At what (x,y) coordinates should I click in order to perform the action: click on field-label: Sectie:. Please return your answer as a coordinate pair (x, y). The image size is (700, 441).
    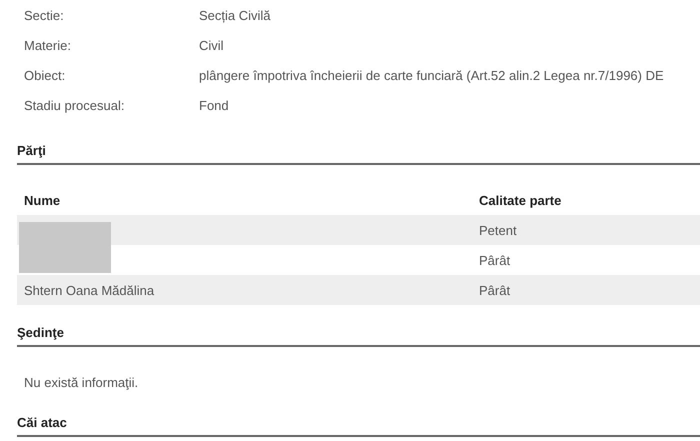
    Looking at the image, I should click on (44, 15).